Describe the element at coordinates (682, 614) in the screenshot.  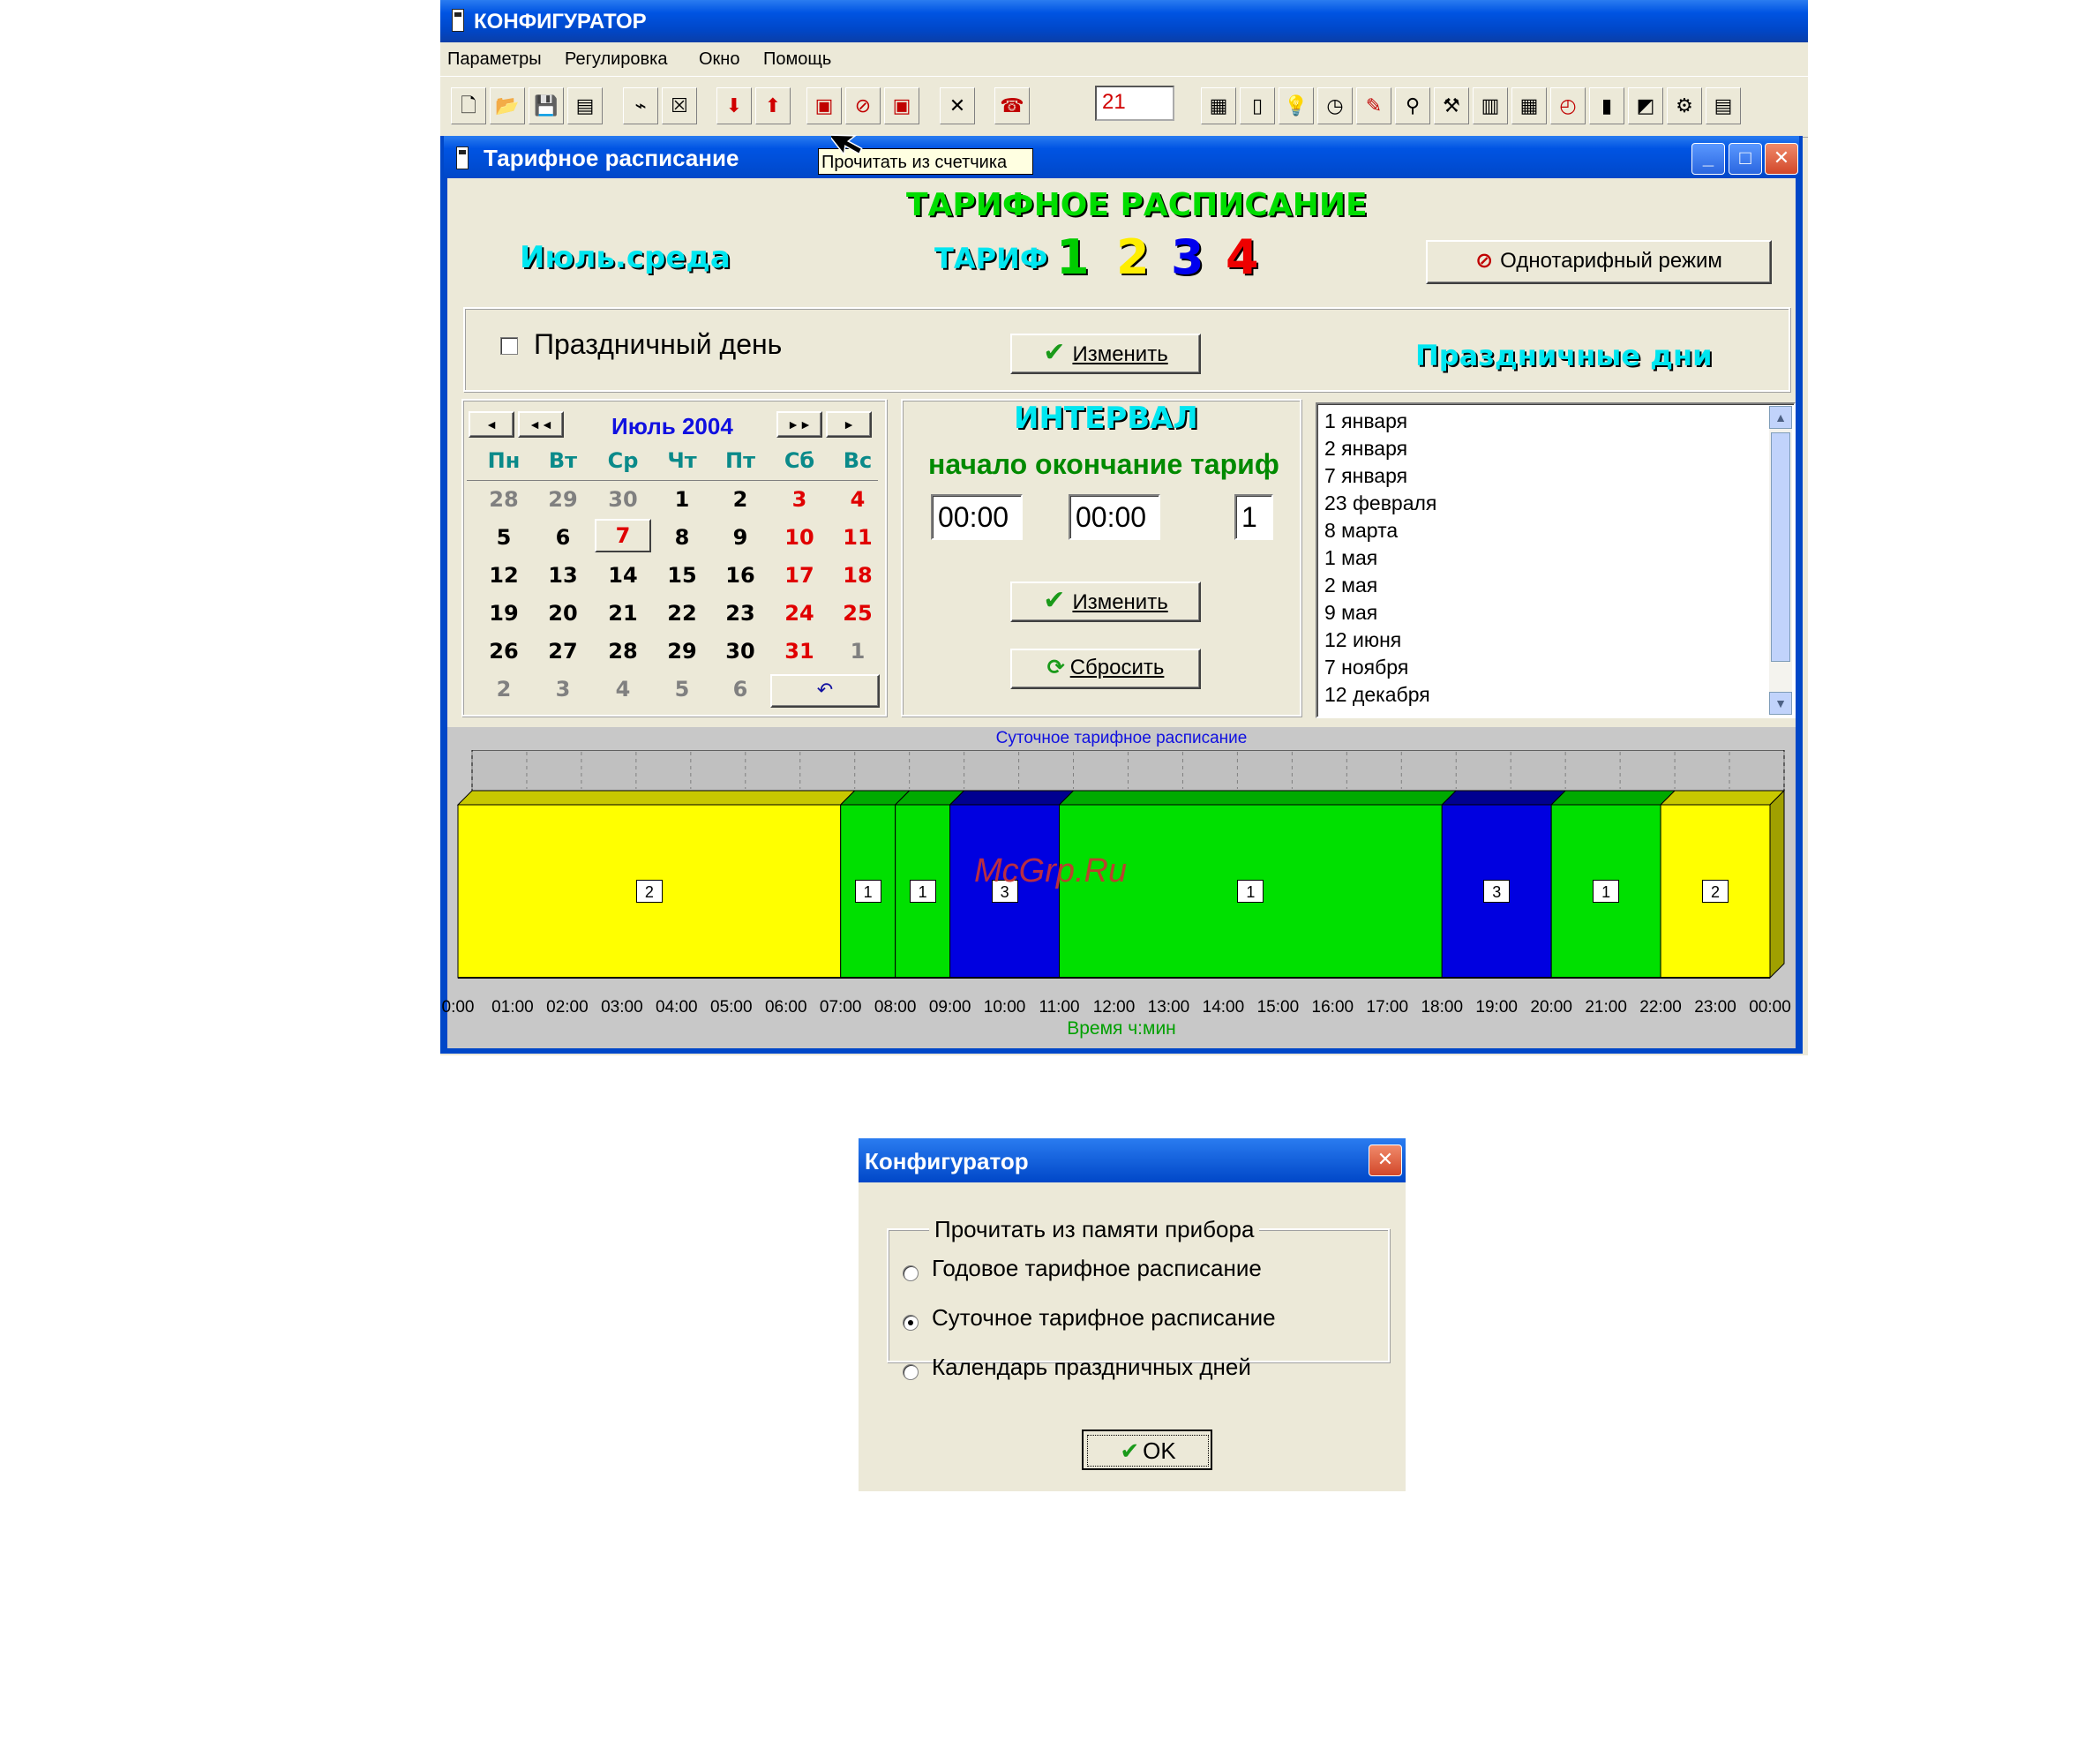
I see `calendar-day: 22` at that location.